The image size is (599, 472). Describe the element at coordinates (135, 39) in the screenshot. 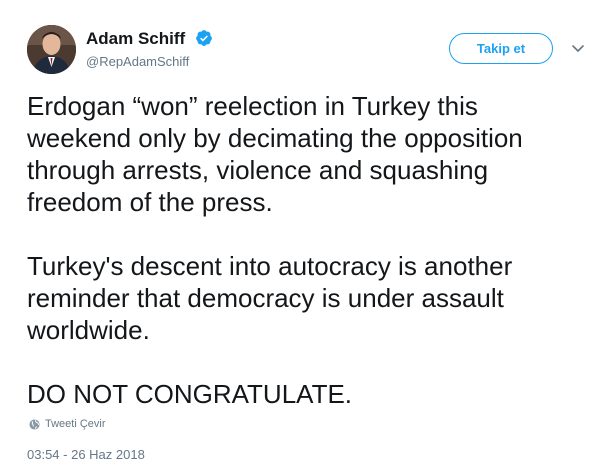

I see `author-name: Adam Schiff` at that location.